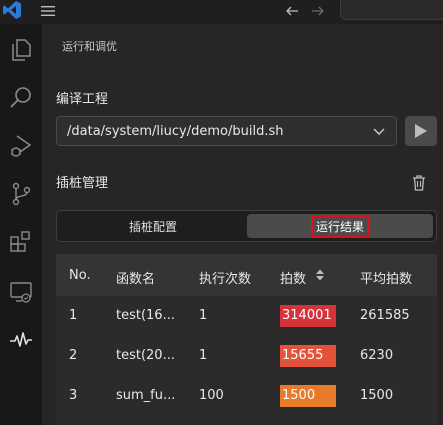 The height and width of the screenshot is (425, 443). Describe the element at coordinates (377, 355) in the screenshot. I see `average-ticks: 6230` at that location.